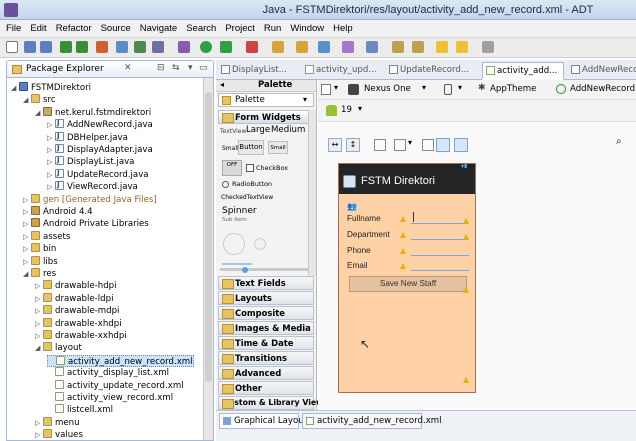  Describe the element at coordinates (266, 117) in the screenshot. I see `section-form-widgets: Form Widgets` at that location.